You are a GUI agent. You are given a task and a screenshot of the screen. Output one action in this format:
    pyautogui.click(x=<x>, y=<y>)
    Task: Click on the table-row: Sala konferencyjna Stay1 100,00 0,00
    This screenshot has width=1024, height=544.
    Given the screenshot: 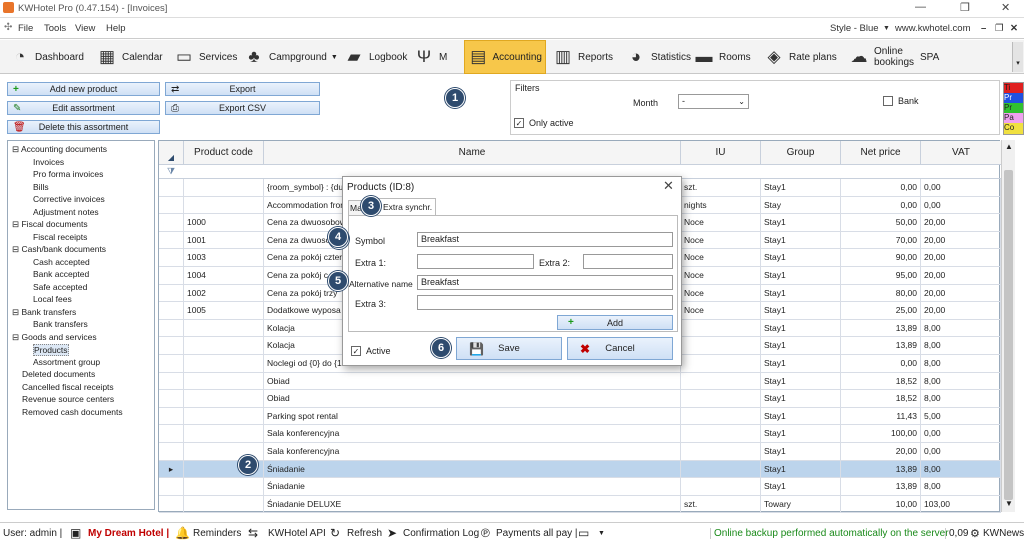 What is the action you would take?
    pyautogui.click(x=580, y=434)
    